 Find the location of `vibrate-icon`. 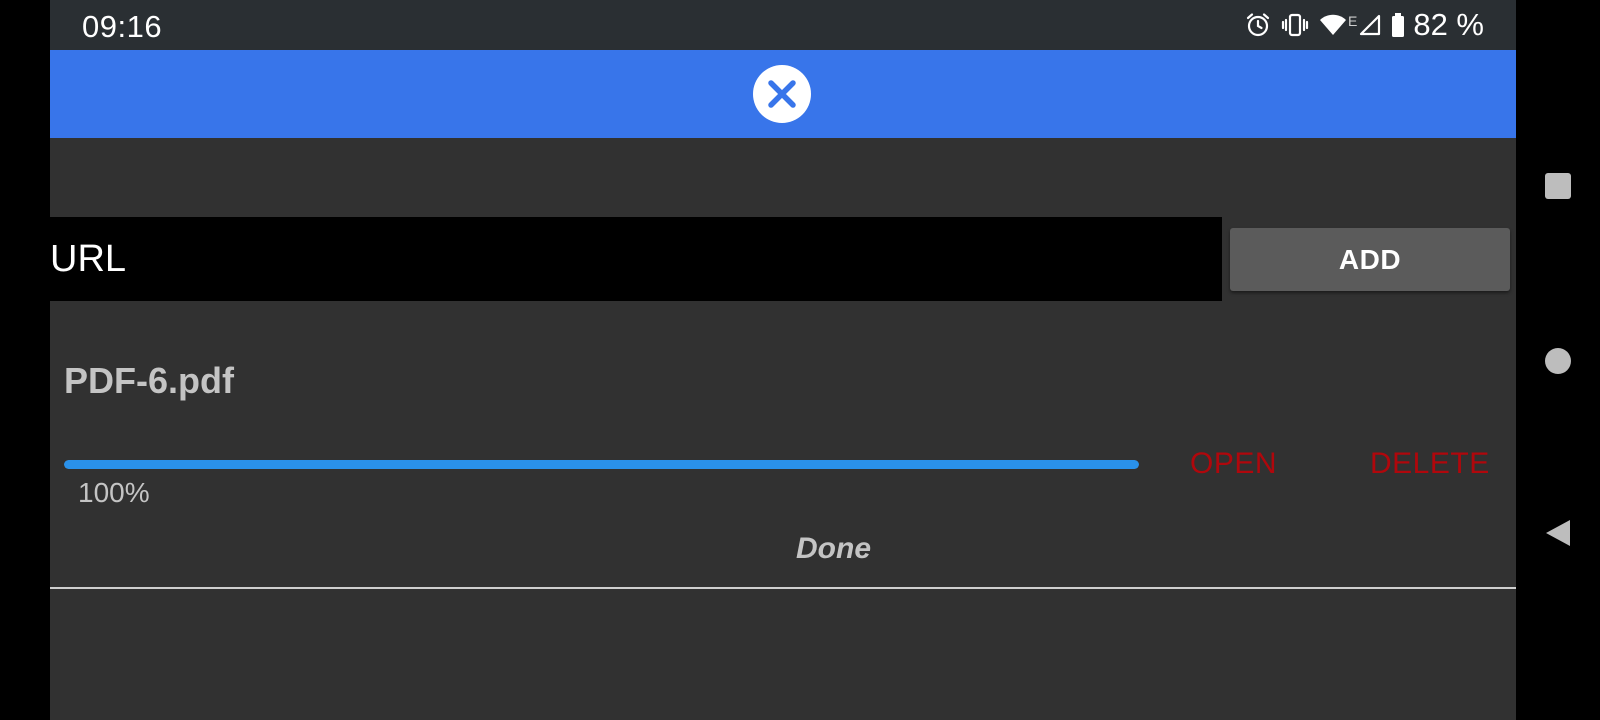

vibrate-icon is located at coordinates (1295, 25).